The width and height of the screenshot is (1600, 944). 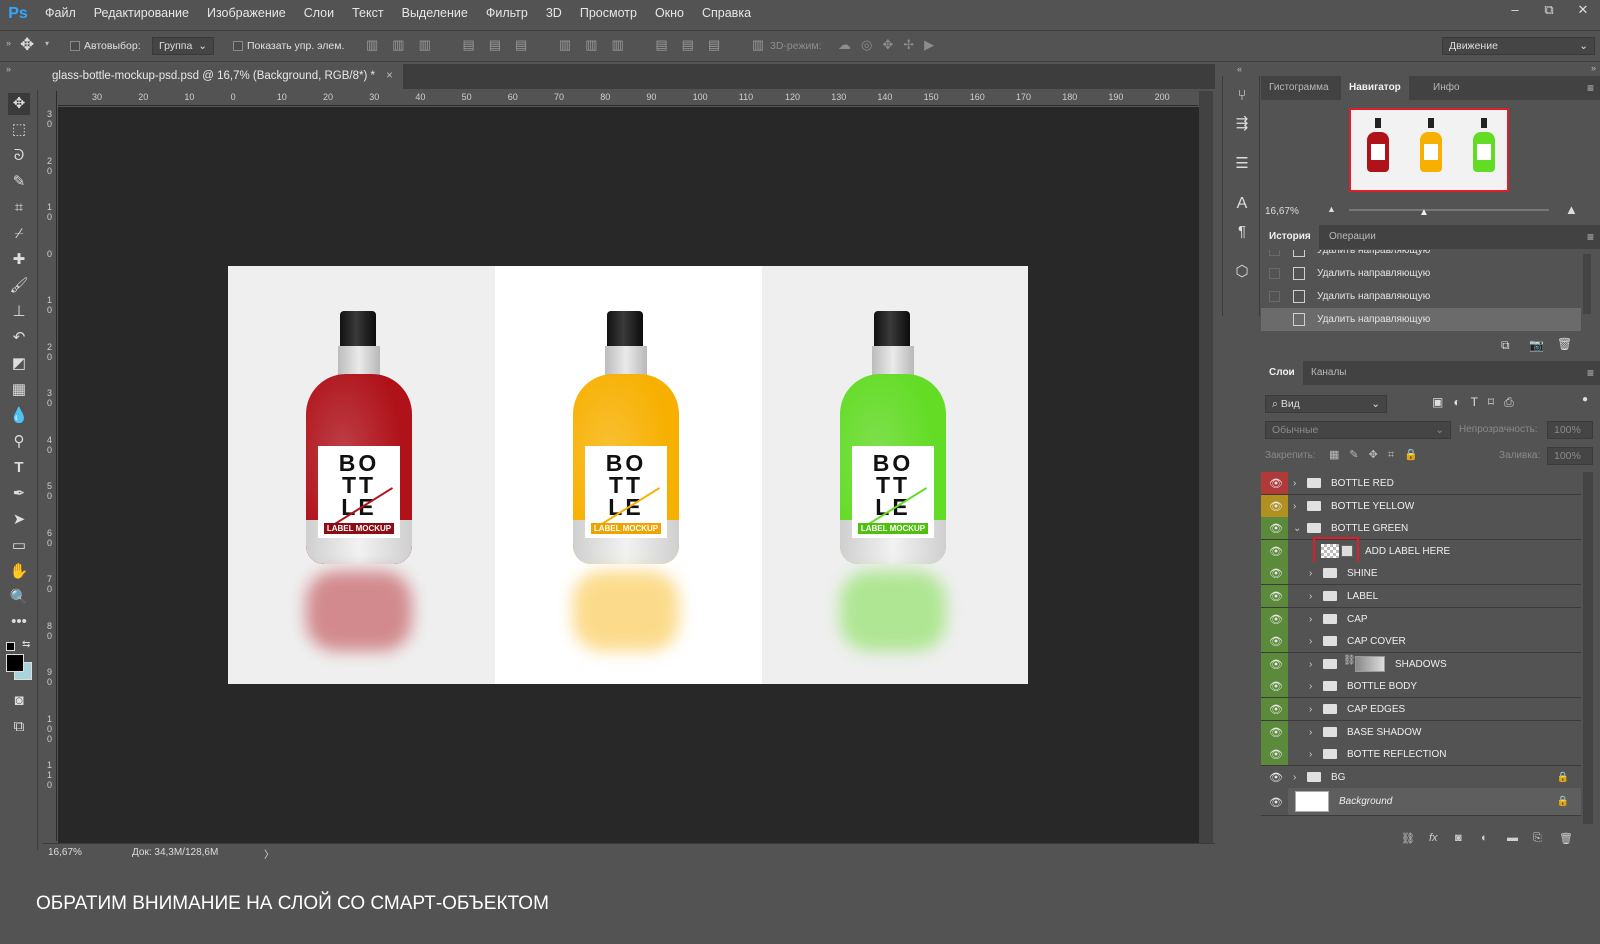 What do you see at coordinates (141, 13) in the screenshot?
I see `menu-1: Редактирование` at bounding box center [141, 13].